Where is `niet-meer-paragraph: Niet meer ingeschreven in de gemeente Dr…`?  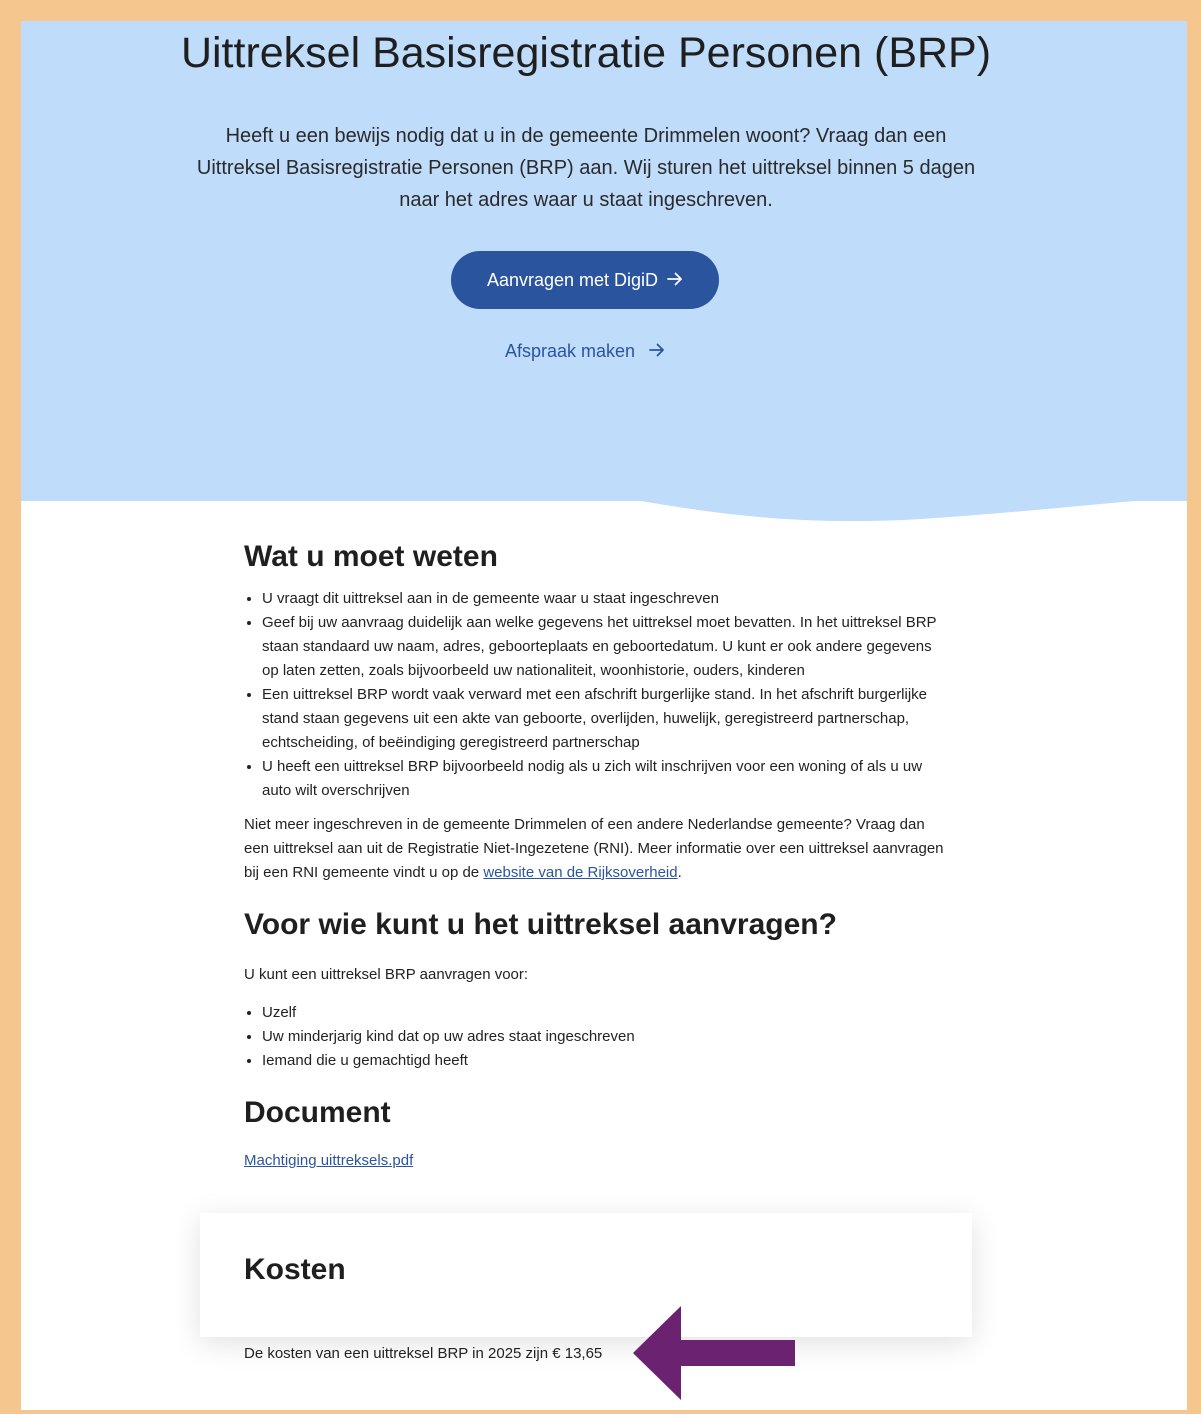
niet-meer-paragraph: Niet meer ingeschreven in de gemeente Dr… is located at coordinates (594, 849).